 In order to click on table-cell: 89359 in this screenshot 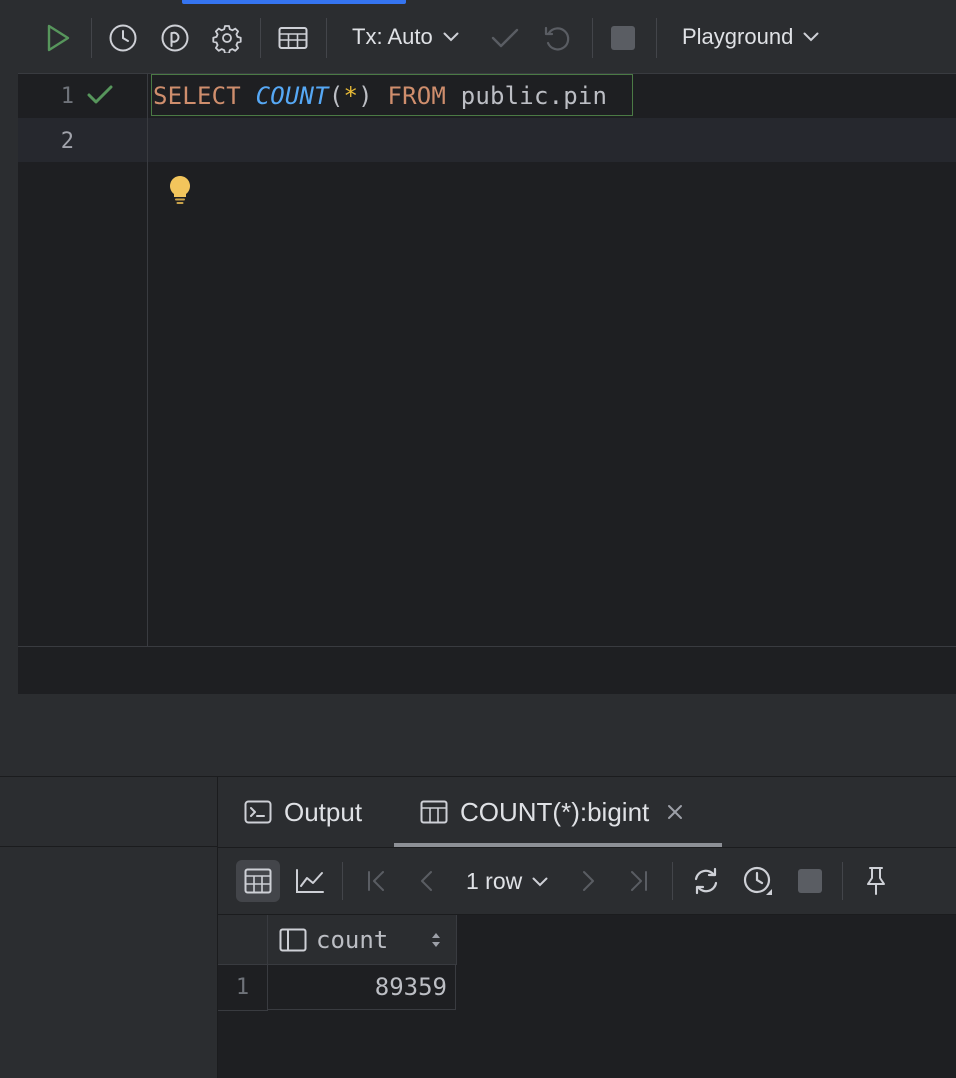, I will do `click(362, 987)`.